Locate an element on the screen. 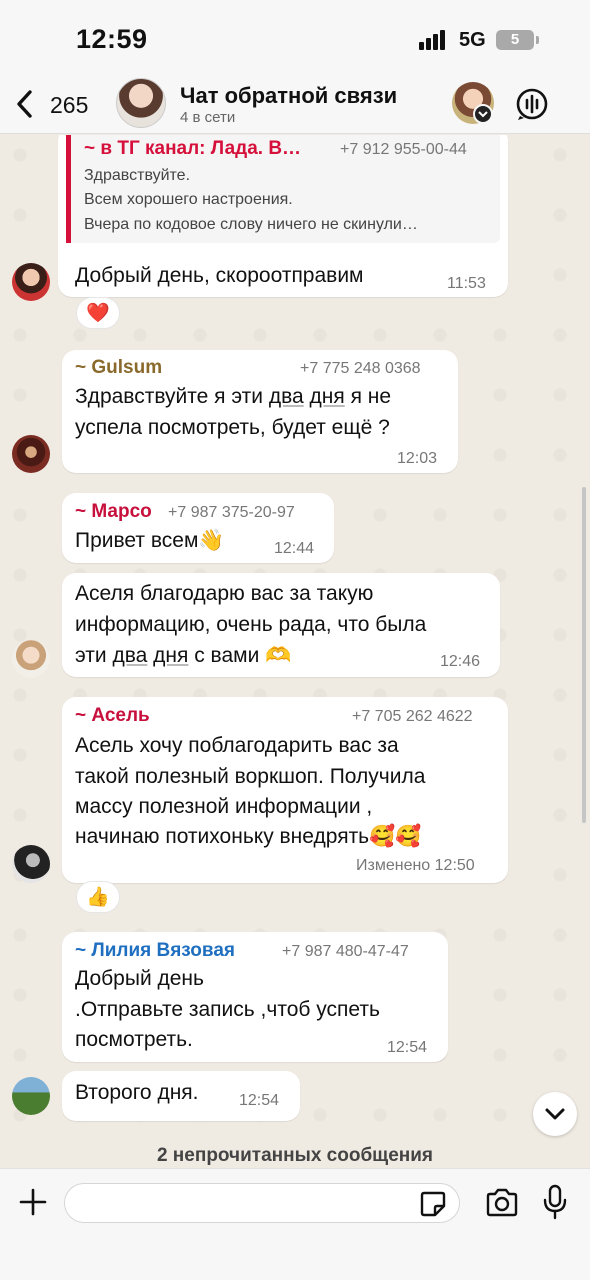 The width and height of the screenshot is (590, 1280). attach-button is located at coordinates (33, 1202).